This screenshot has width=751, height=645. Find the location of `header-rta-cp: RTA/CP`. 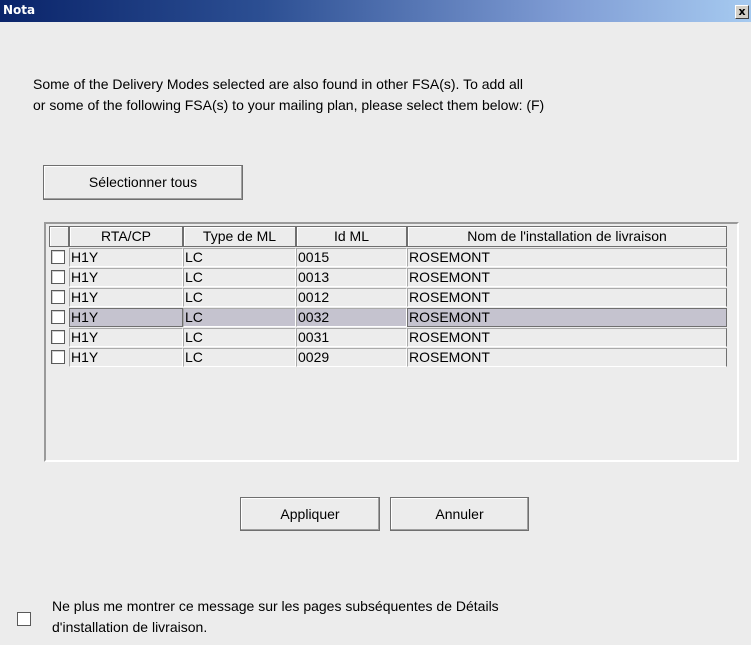

header-rta-cp: RTA/CP is located at coordinates (126, 236).